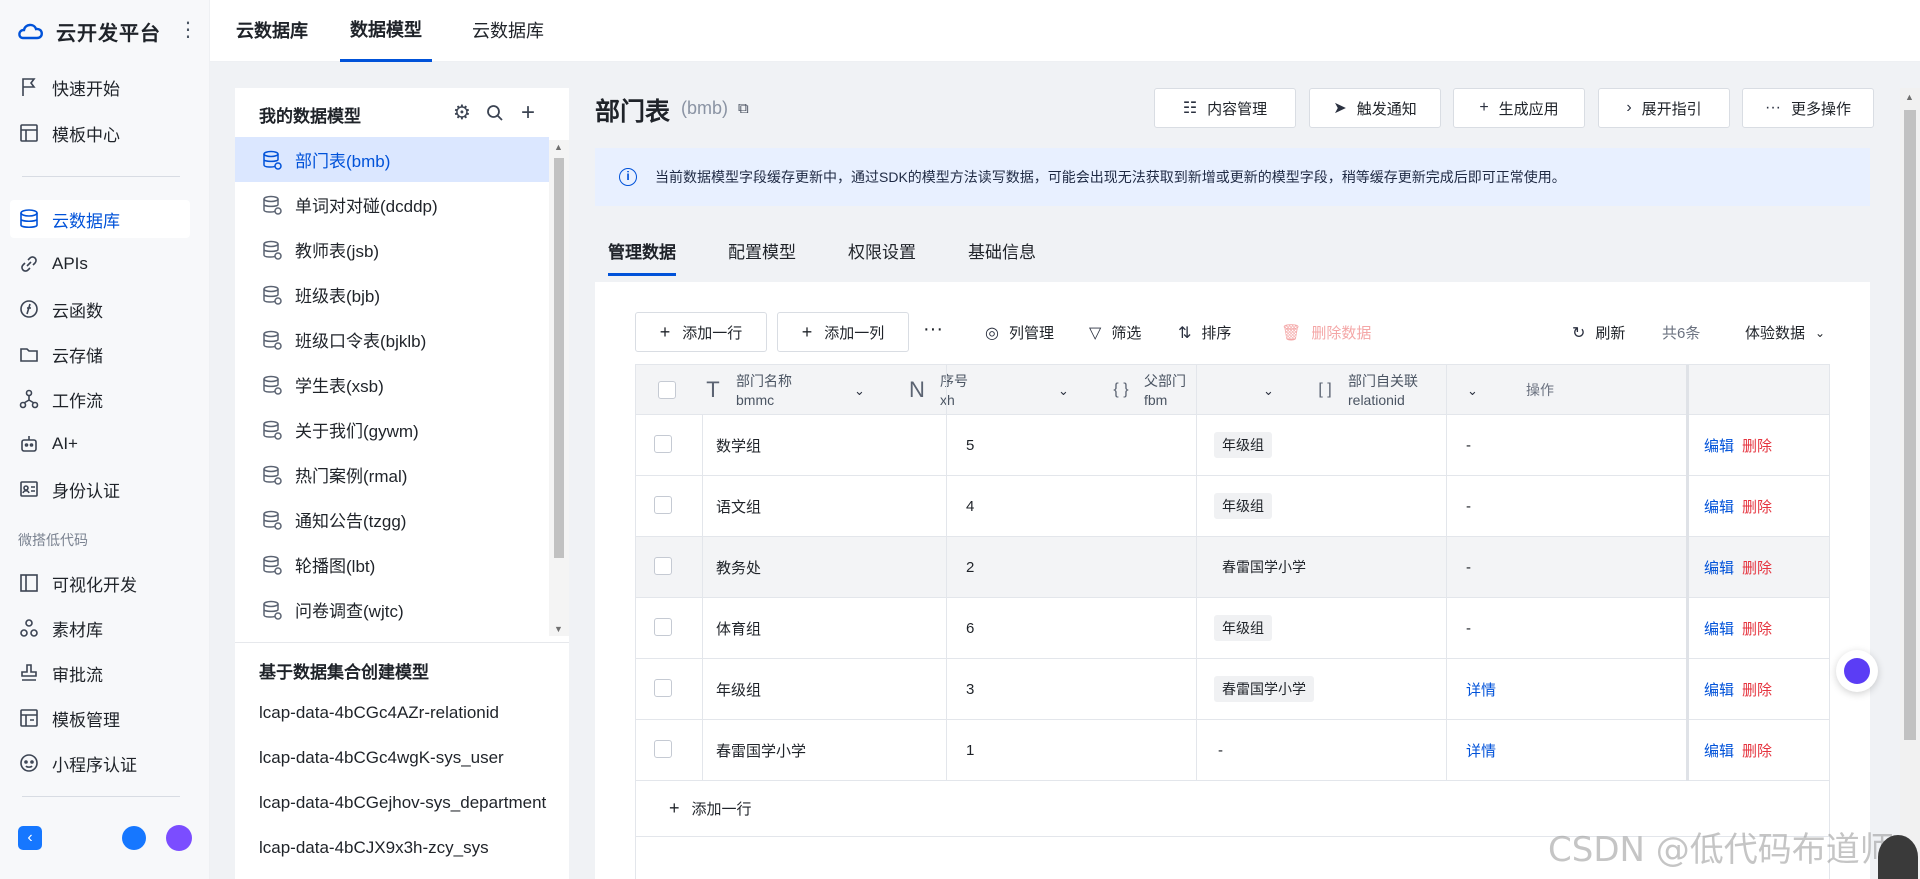  What do you see at coordinates (392, 339) in the screenshot?
I see `model-item: 班级口令表(bjklb)` at bounding box center [392, 339].